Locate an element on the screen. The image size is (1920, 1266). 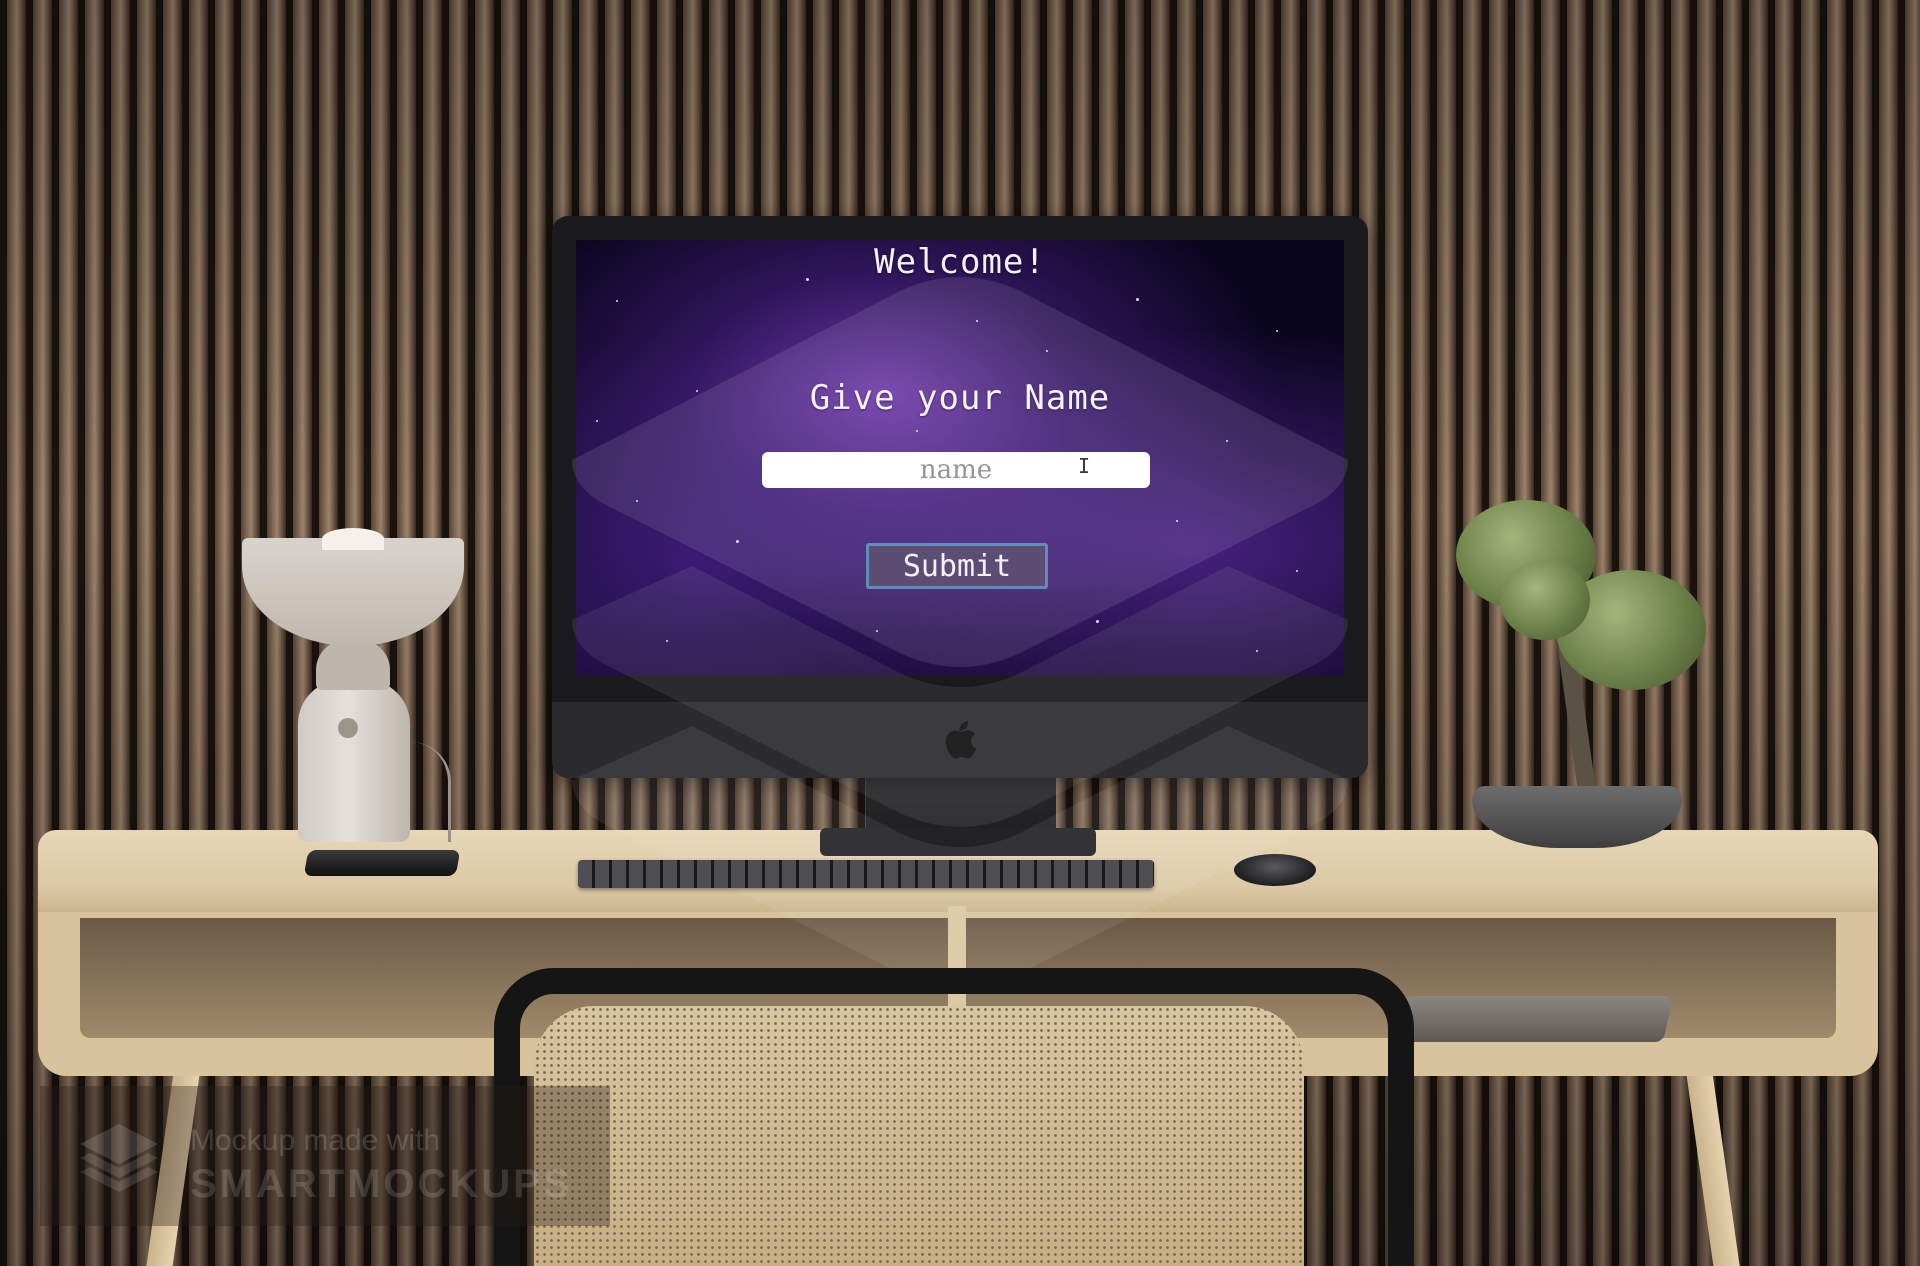
lamp-bulb is located at coordinates (353, 539).